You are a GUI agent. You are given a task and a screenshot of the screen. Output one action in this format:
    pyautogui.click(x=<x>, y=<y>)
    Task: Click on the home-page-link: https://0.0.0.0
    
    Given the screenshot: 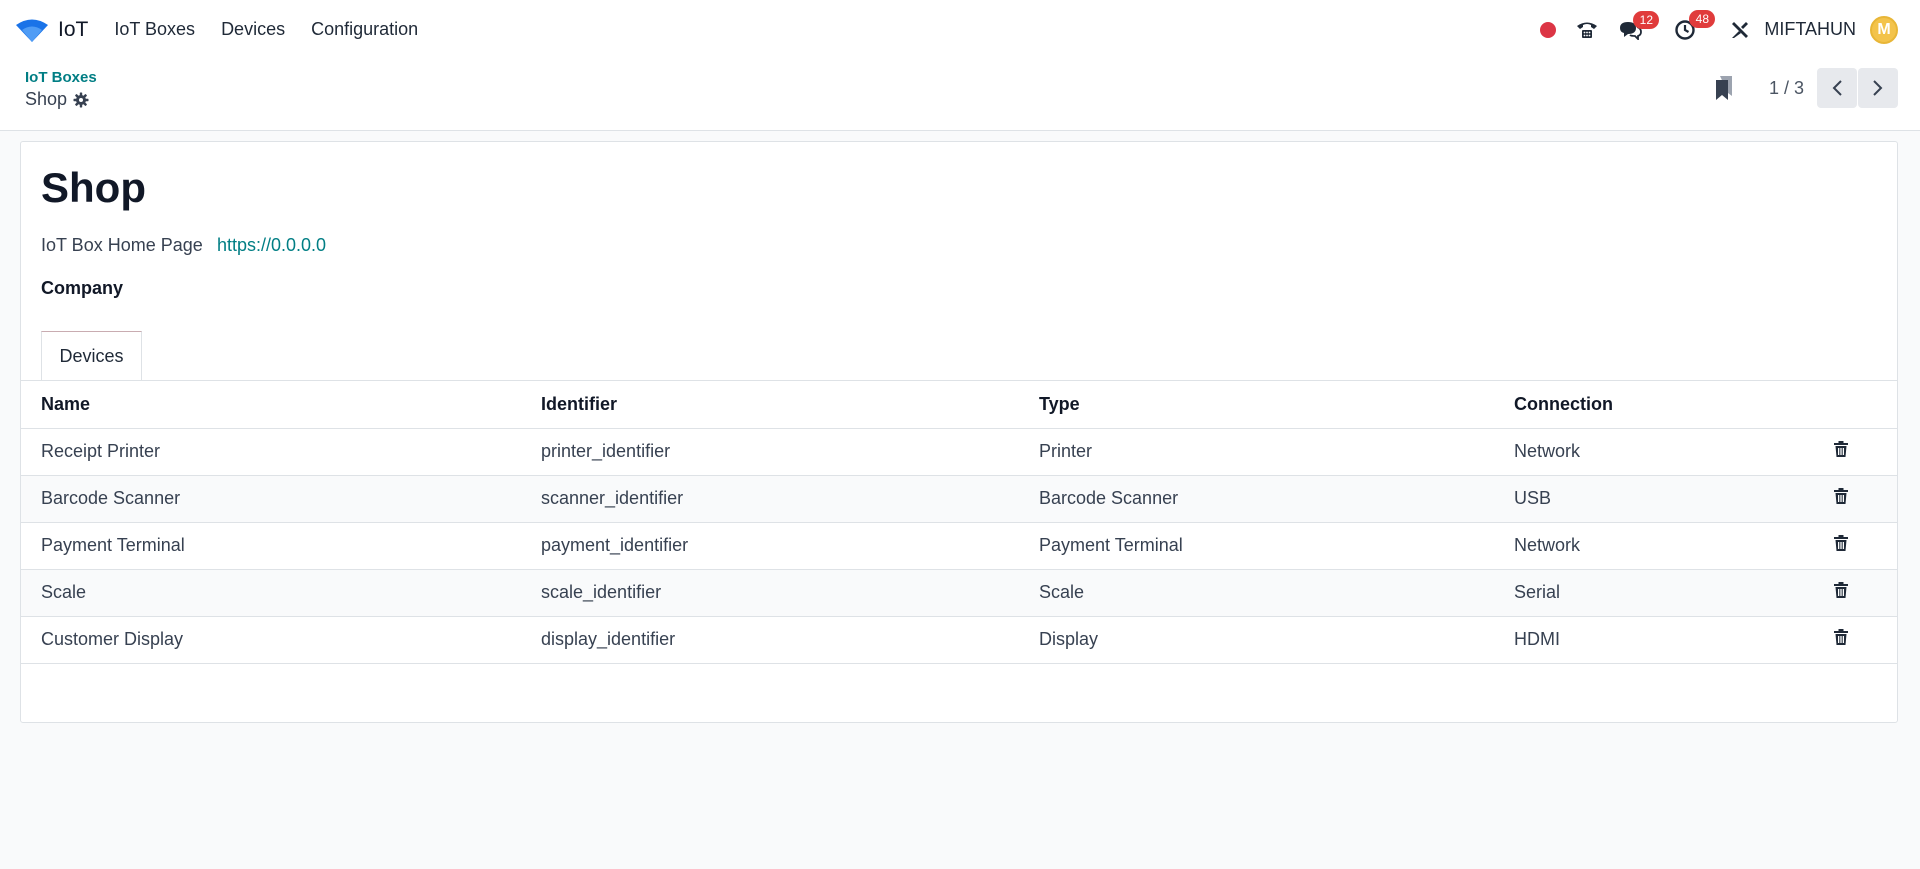 What is the action you would take?
    pyautogui.click(x=271, y=245)
    